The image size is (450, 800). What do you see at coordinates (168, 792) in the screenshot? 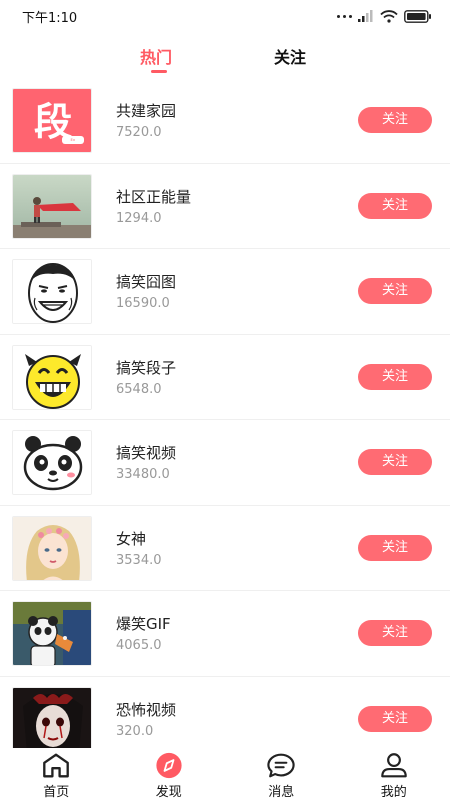
I see `tabbar-label-discover: 发现` at bounding box center [168, 792].